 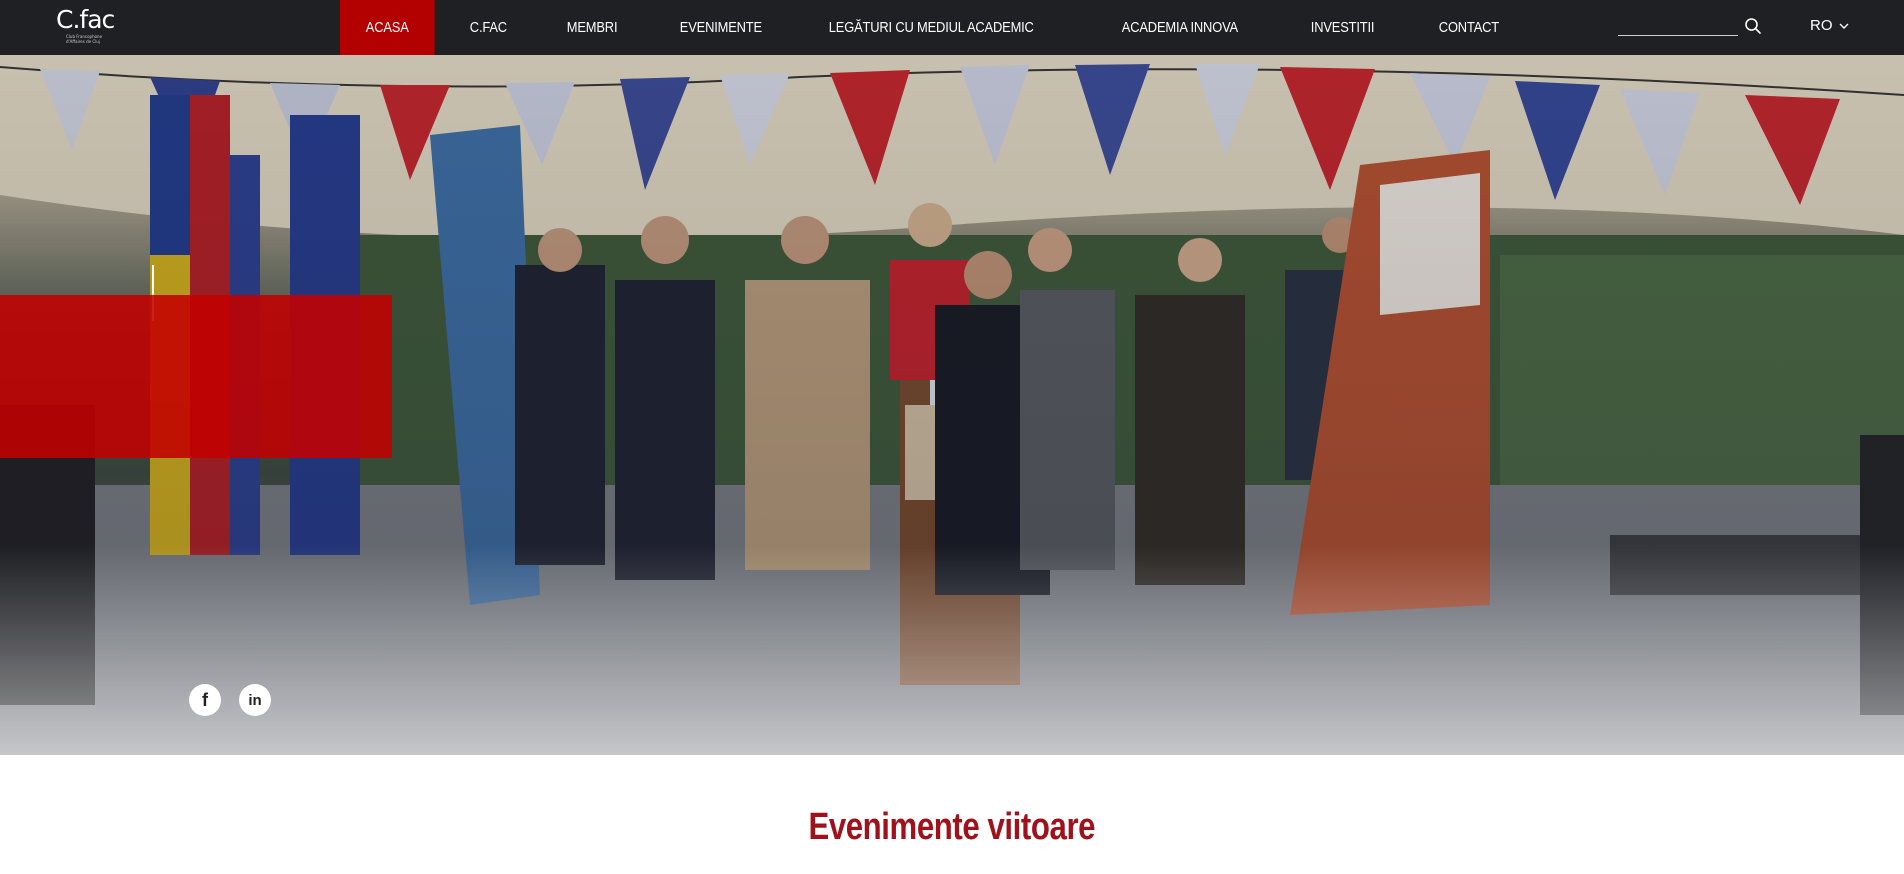 What do you see at coordinates (1678, 25) in the screenshot?
I see `search-input` at bounding box center [1678, 25].